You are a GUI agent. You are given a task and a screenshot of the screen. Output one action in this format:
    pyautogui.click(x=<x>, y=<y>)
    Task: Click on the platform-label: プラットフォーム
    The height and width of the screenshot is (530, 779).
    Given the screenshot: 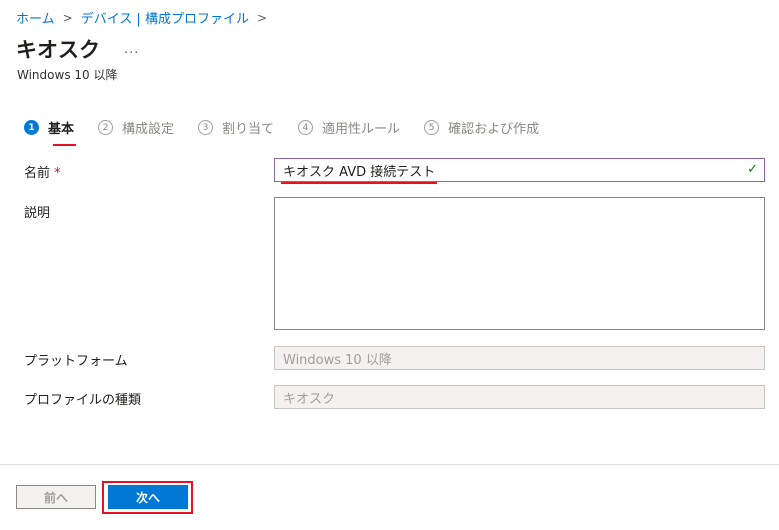 What is the action you would take?
    pyautogui.click(x=76, y=361)
    